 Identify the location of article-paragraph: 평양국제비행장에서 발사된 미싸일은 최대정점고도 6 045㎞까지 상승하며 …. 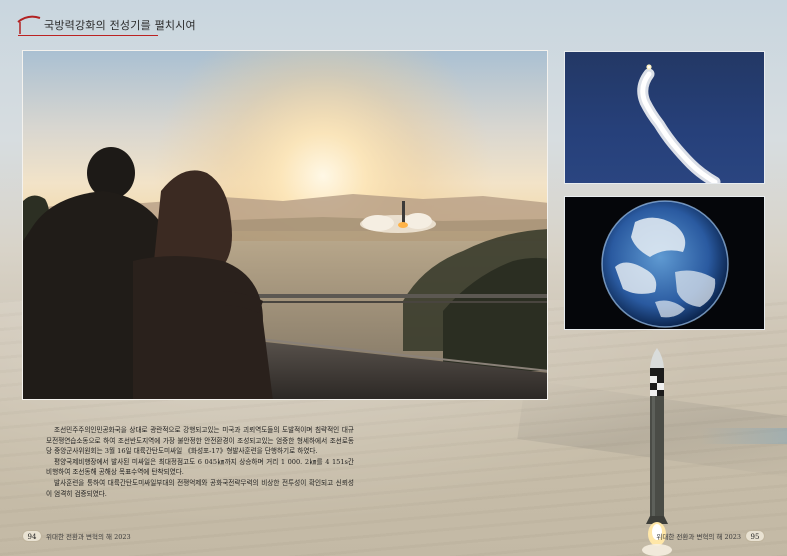
(200, 467).